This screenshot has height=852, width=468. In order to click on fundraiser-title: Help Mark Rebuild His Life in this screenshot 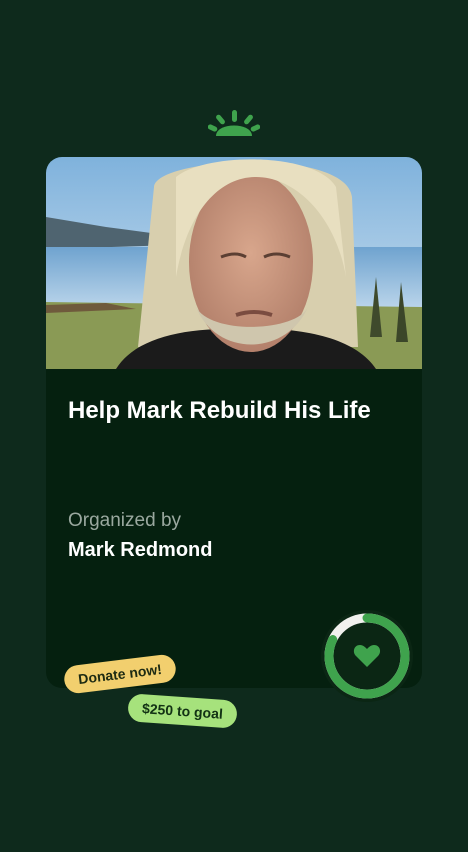, I will do `click(228, 411)`.